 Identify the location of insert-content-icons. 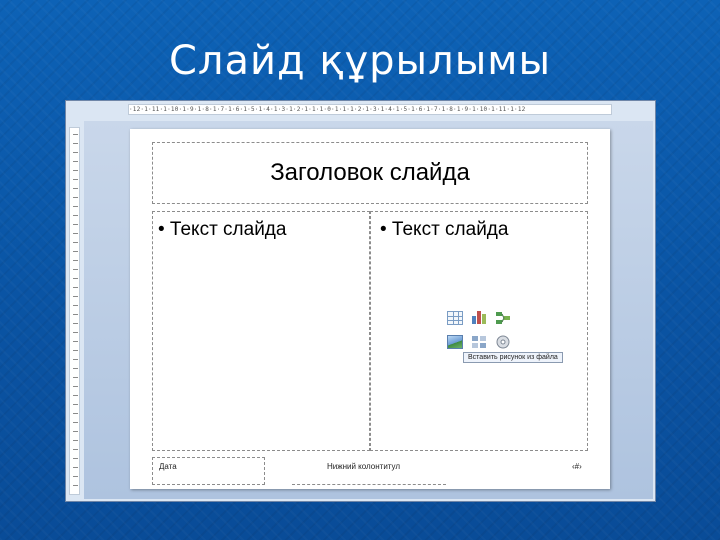
(480, 330).